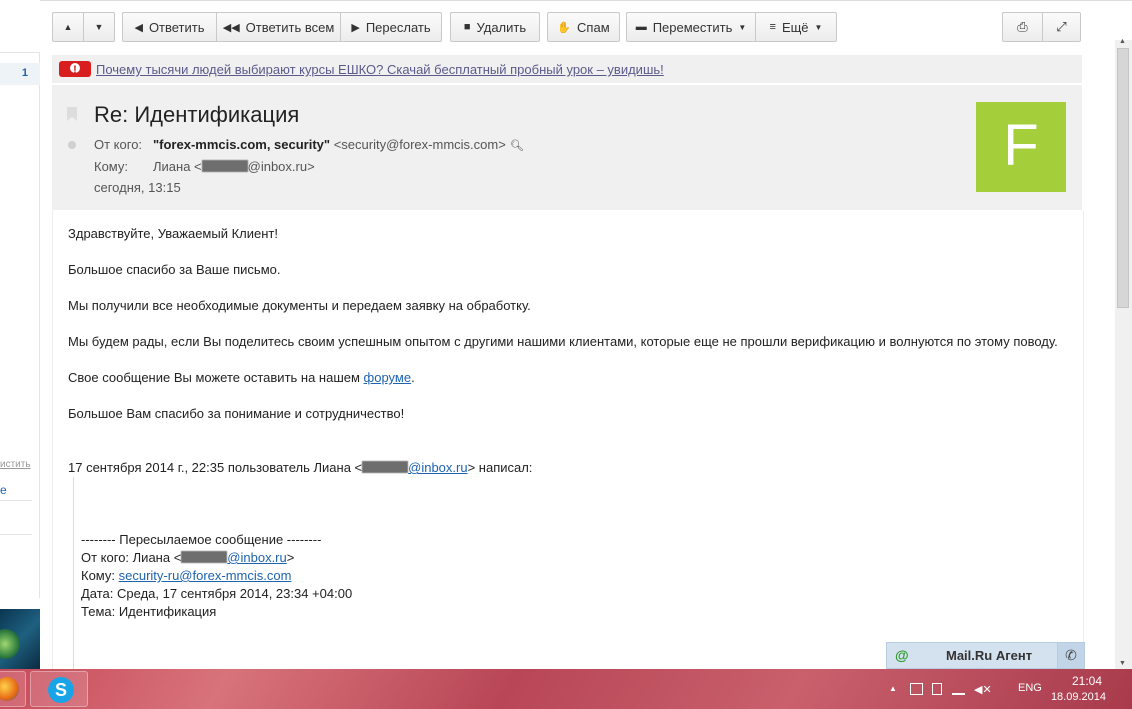 This screenshot has height=709, width=1132. What do you see at coordinates (15, 464) in the screenshot?
I see `clear-link: истить` at bounding box center [15, 464].